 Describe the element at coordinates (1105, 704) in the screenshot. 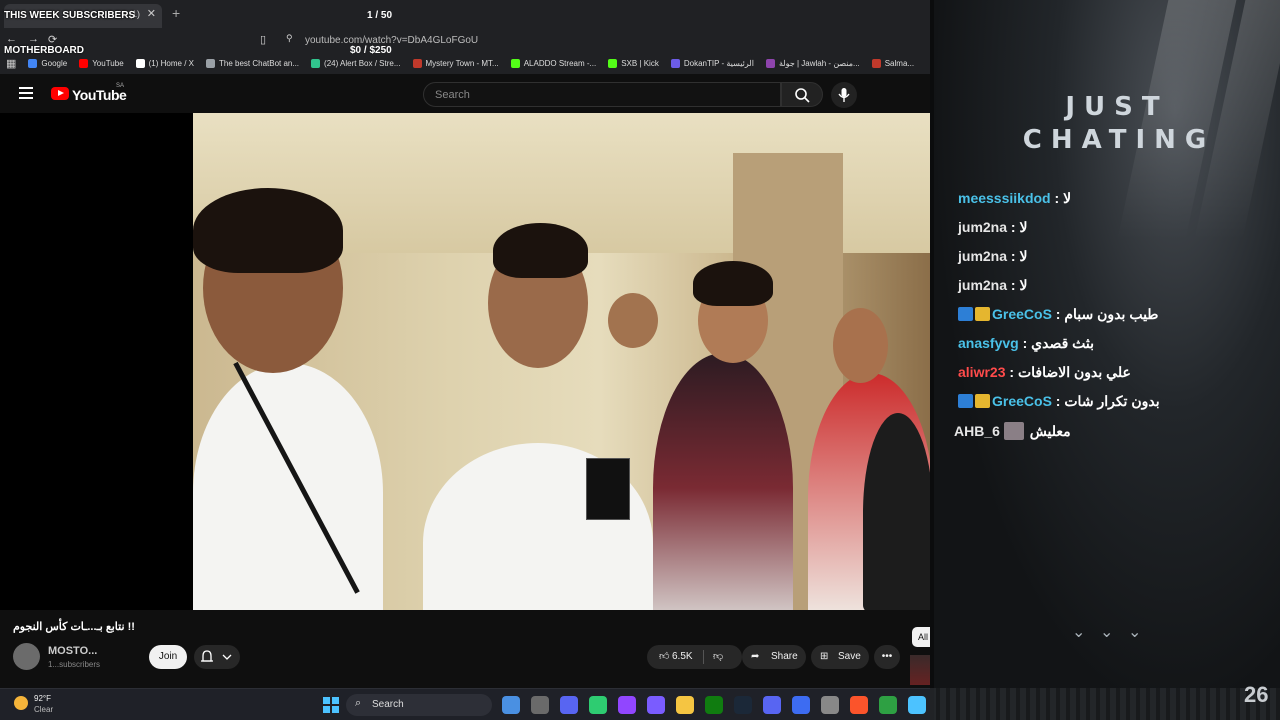

I see `decorative-border` at that location.